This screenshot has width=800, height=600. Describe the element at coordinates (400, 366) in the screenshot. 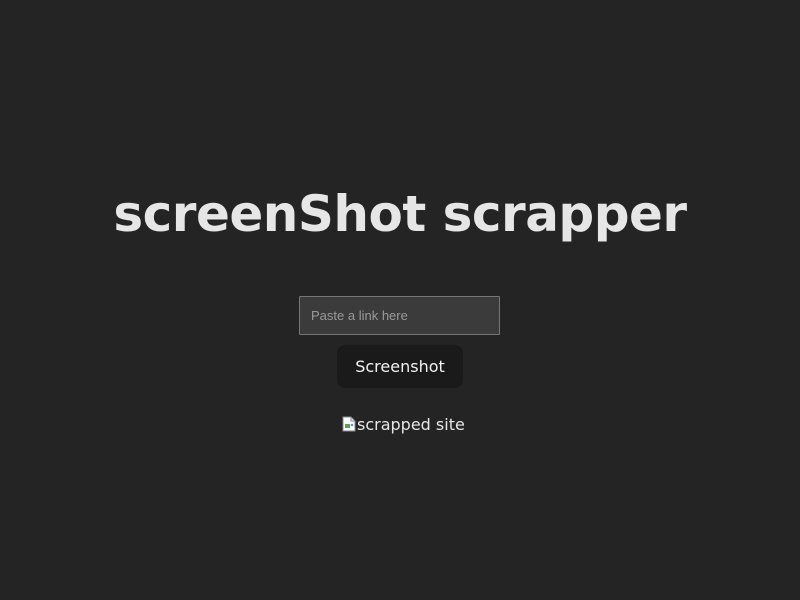

I see `screenshot-button: Screenshot` at that location.